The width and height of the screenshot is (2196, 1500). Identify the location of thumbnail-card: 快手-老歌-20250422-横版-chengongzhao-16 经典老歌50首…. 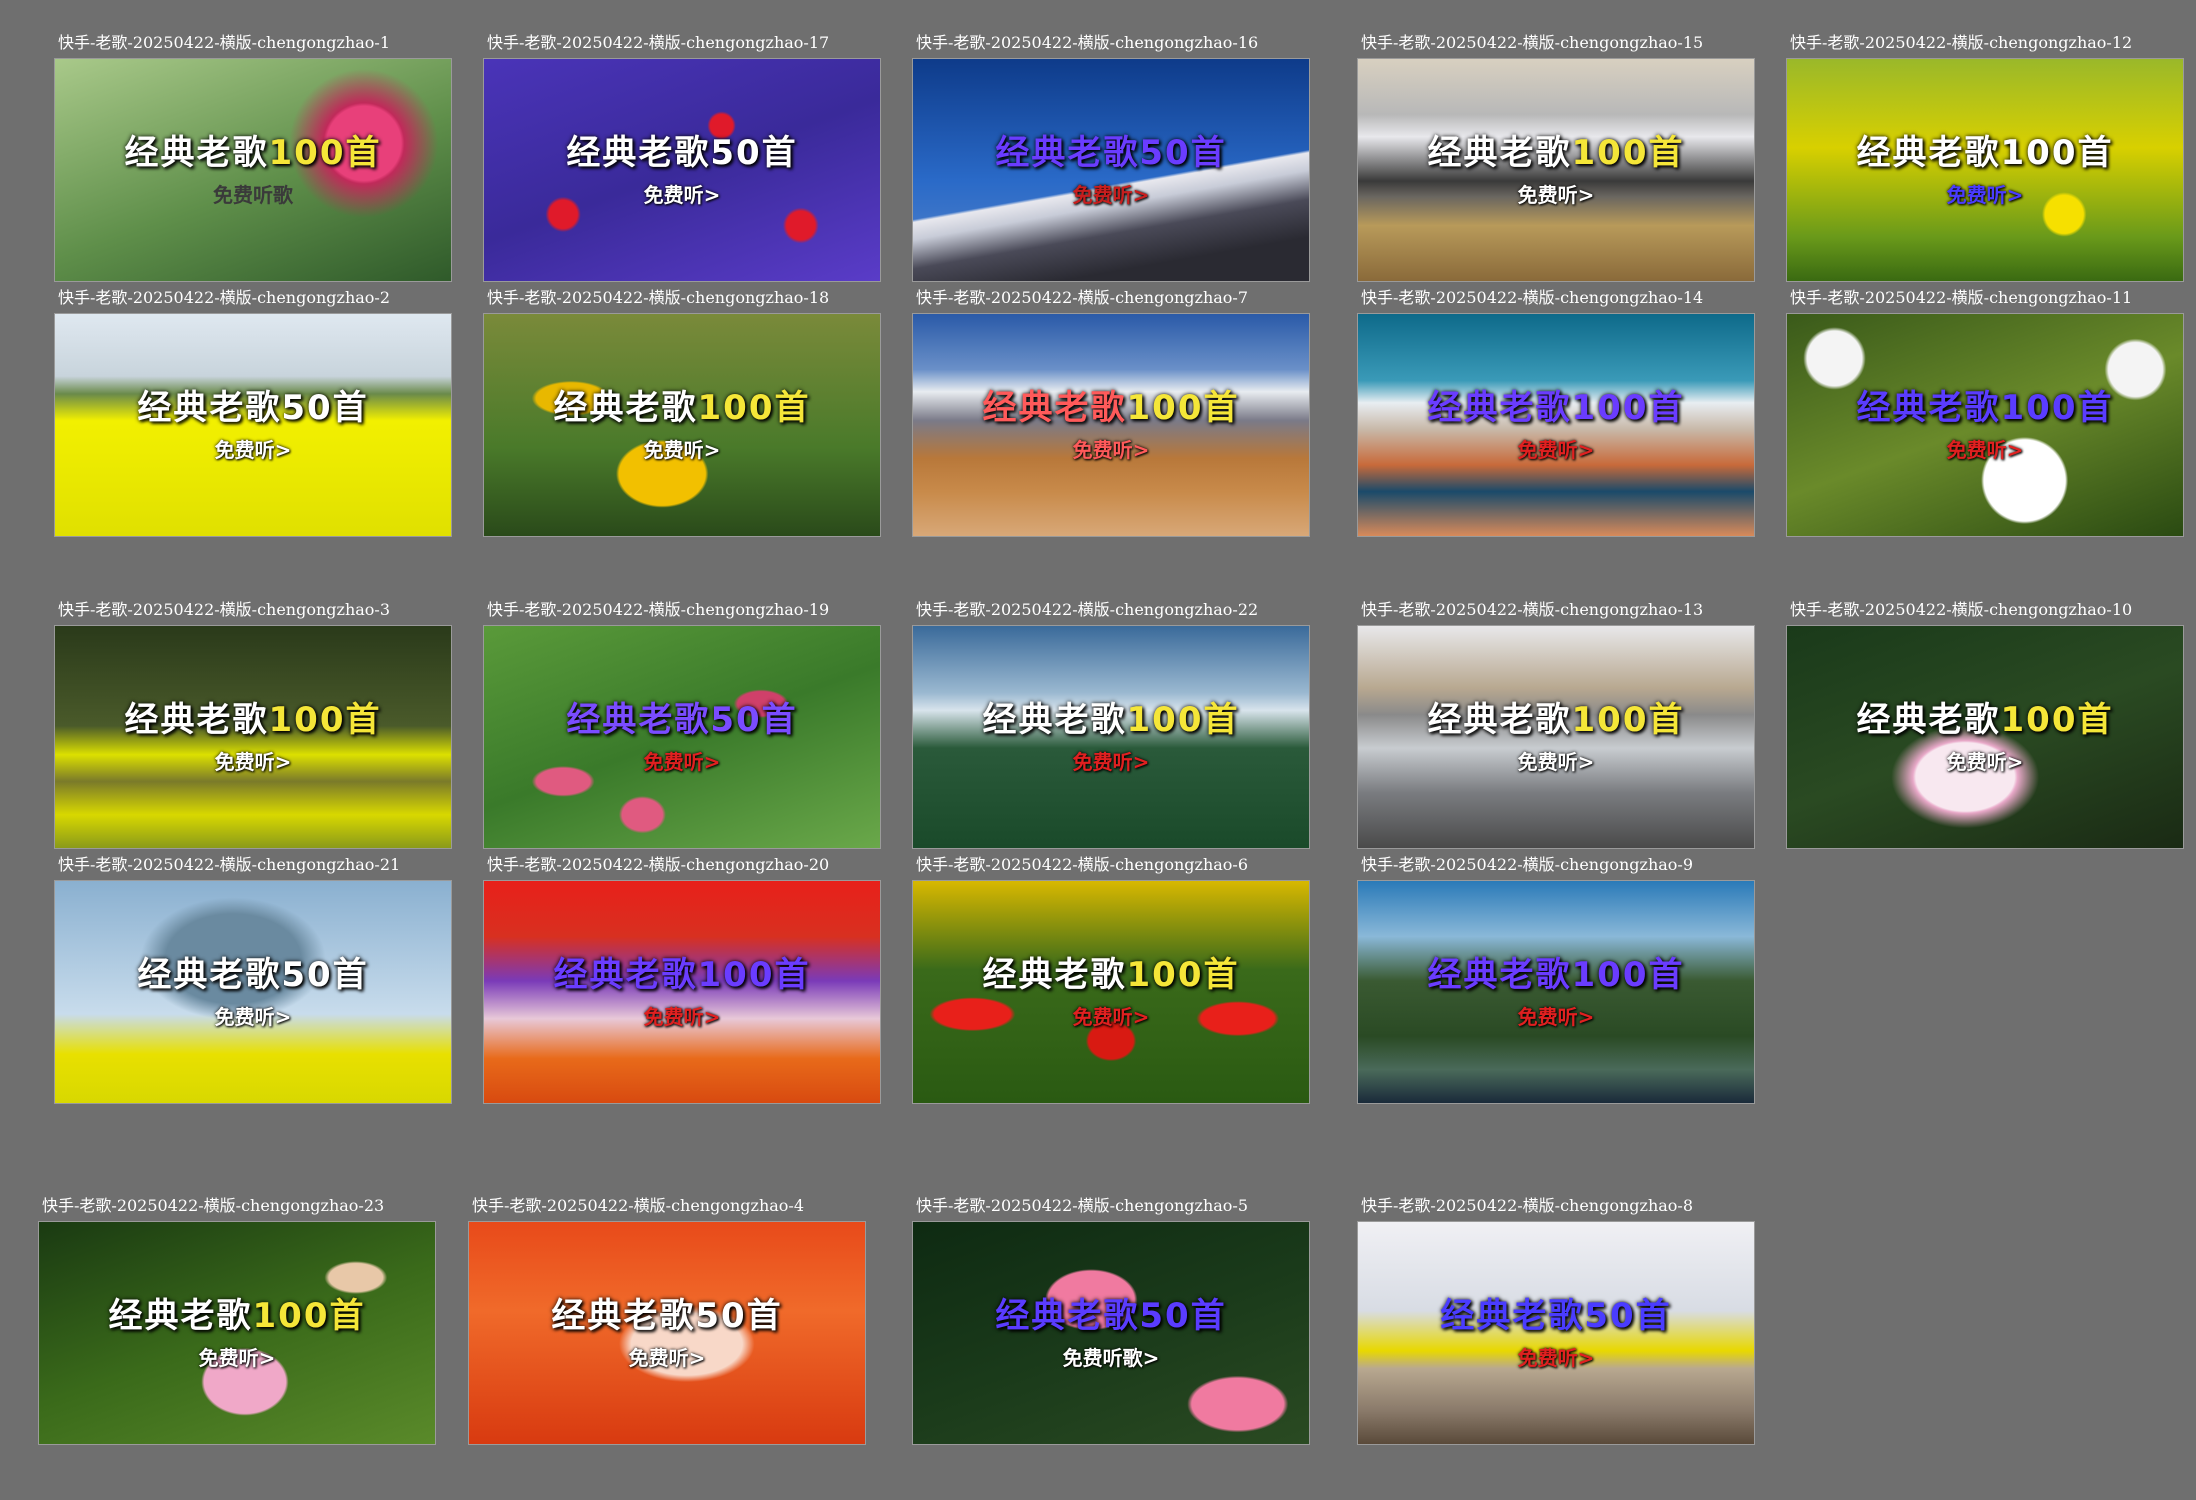
(1111, 157).